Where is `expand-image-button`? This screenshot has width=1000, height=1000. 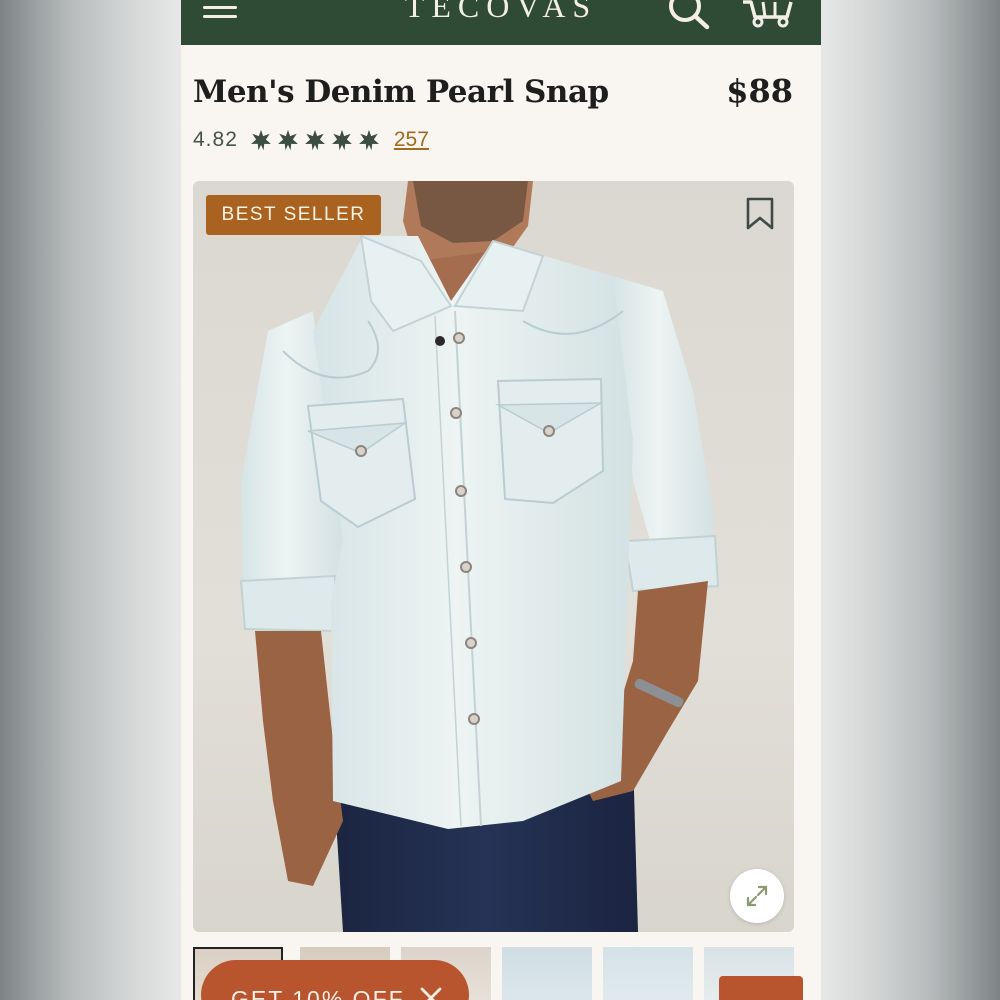 expand-image-button is located at coordinates (757, 896).